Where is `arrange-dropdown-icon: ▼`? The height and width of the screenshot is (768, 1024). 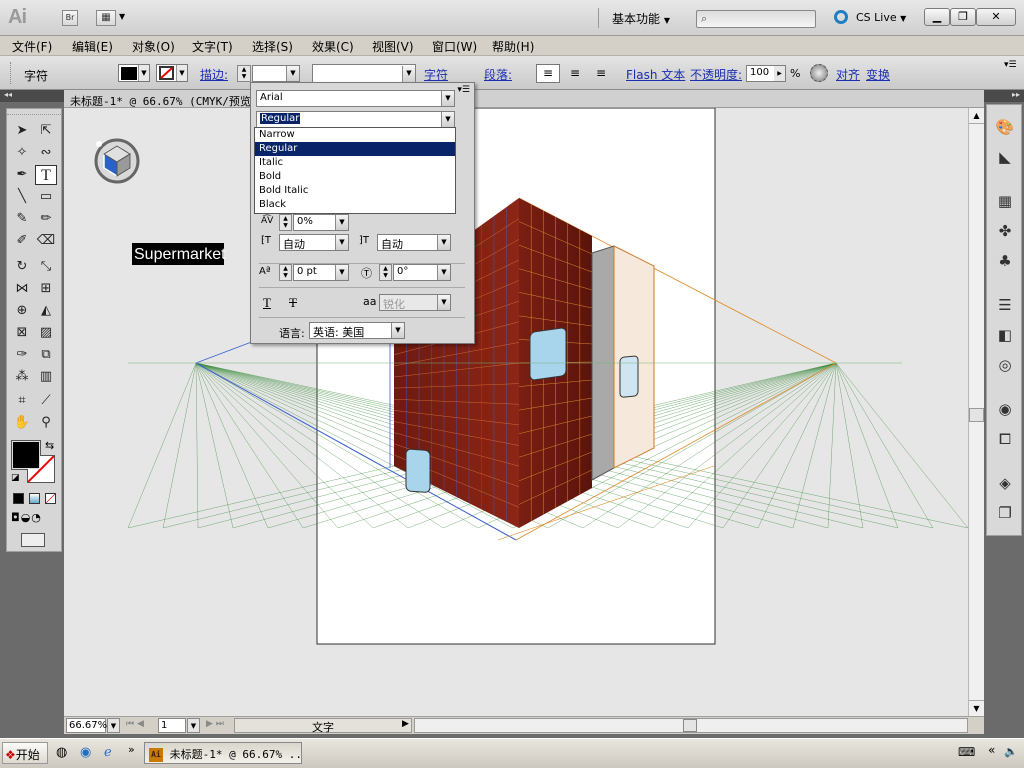 arrange-dropdown-icon: ▼ is located at coordinates (122, 16).